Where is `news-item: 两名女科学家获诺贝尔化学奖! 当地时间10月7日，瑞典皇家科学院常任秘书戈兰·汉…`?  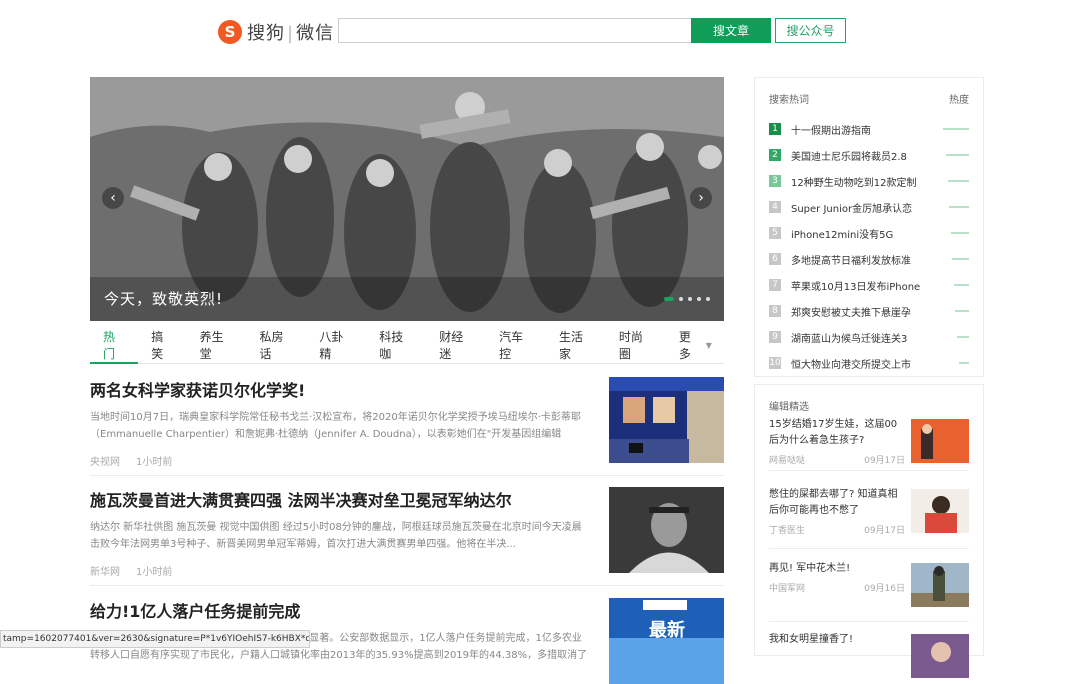
news-item: 两名女科学家获诺贝尔化学奖! 当地时间10月7日，瑞典皇家科学院常任秘书戈兰·汉… is located at coordinates (407, 422).